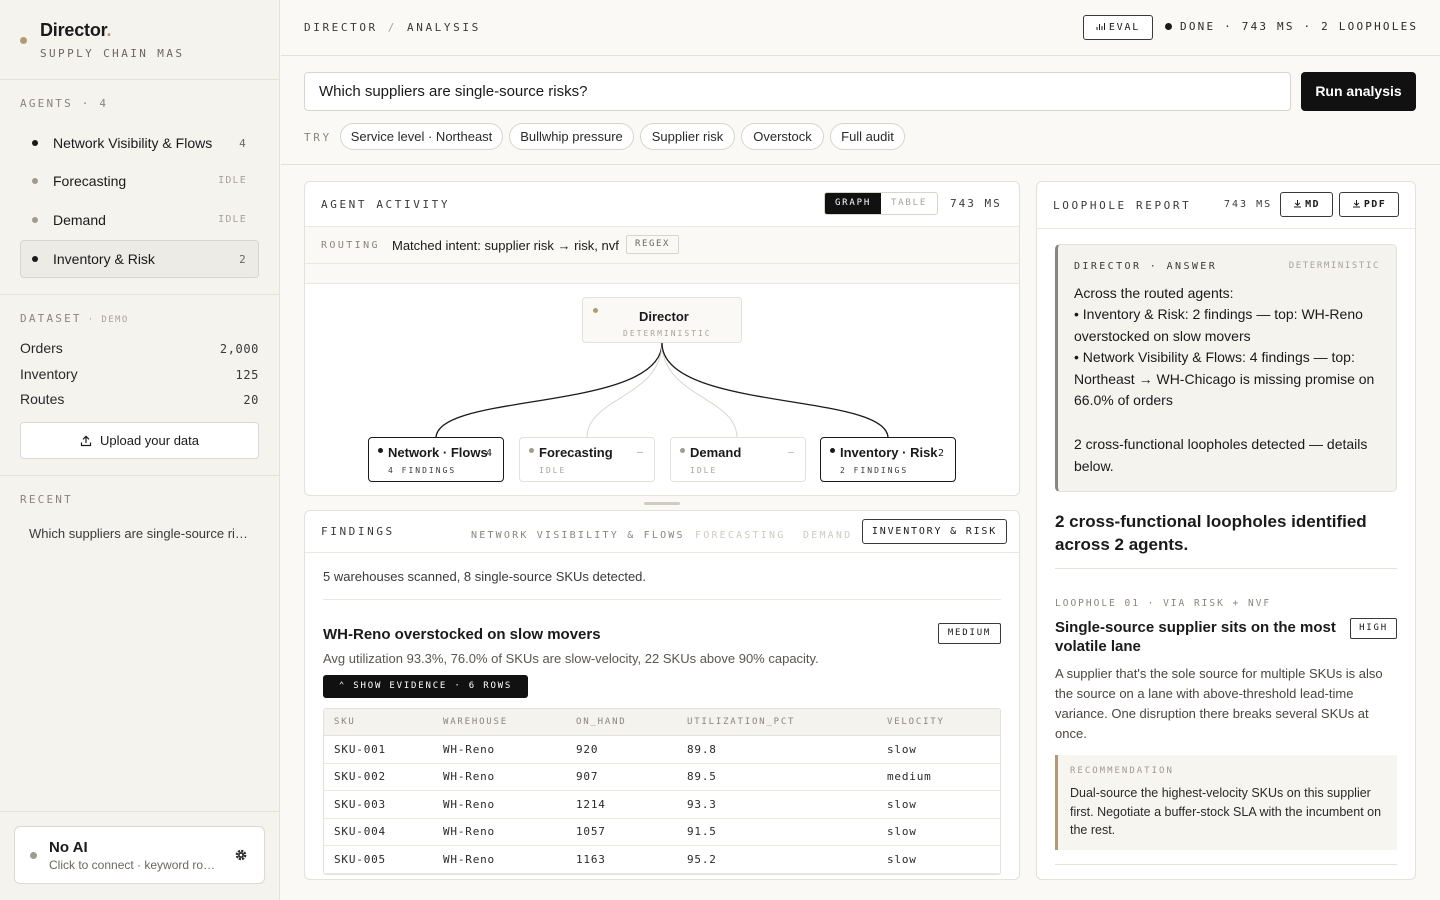 The height and width of the screenshot is (900, 1440). I want to click on table-row: SKU-001 WH-Reno 920 89.8 slow, so click(662, 750).